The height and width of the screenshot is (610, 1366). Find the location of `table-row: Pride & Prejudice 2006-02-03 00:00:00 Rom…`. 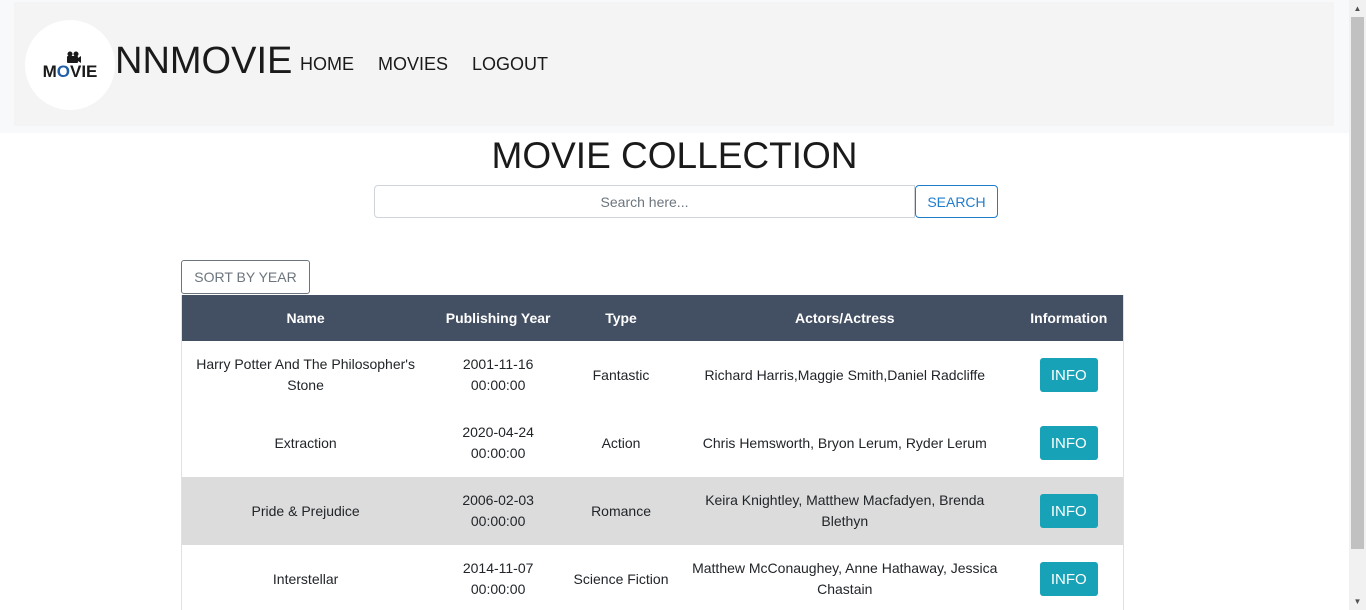

table-row: Pride & Prejudice 2006-02-03 00:00:00 Rom… is located at coordinates (652, 511).